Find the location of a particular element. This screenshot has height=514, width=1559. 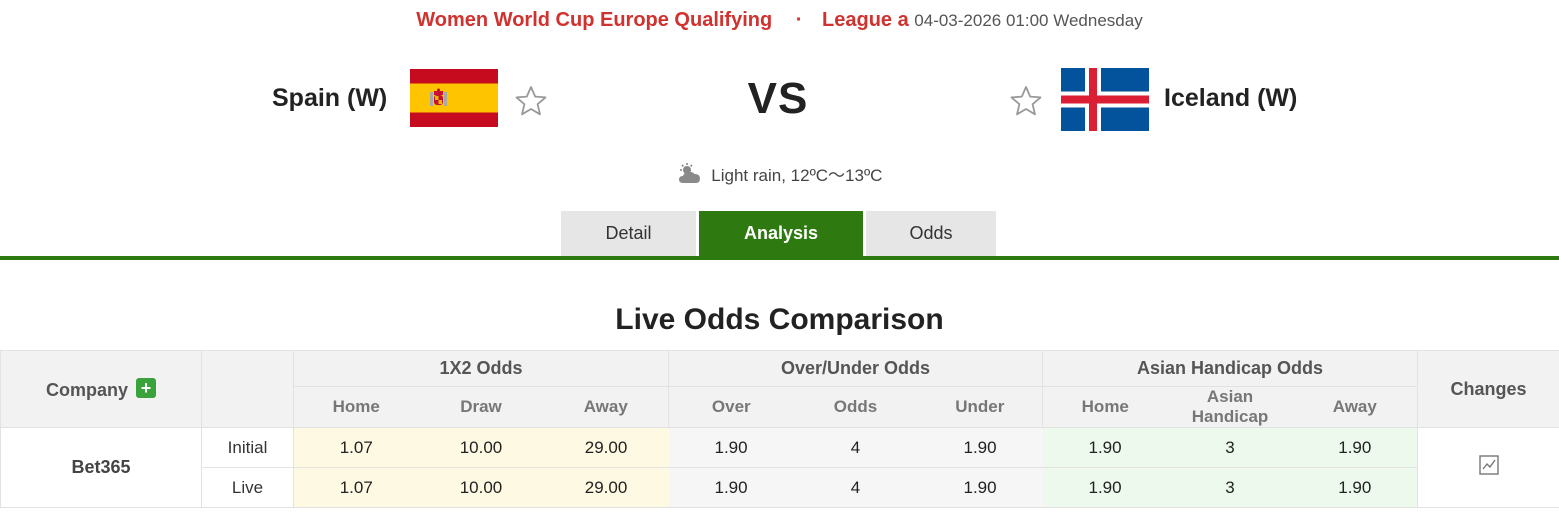

company-header: Company + is located at coordinates (101, 389).